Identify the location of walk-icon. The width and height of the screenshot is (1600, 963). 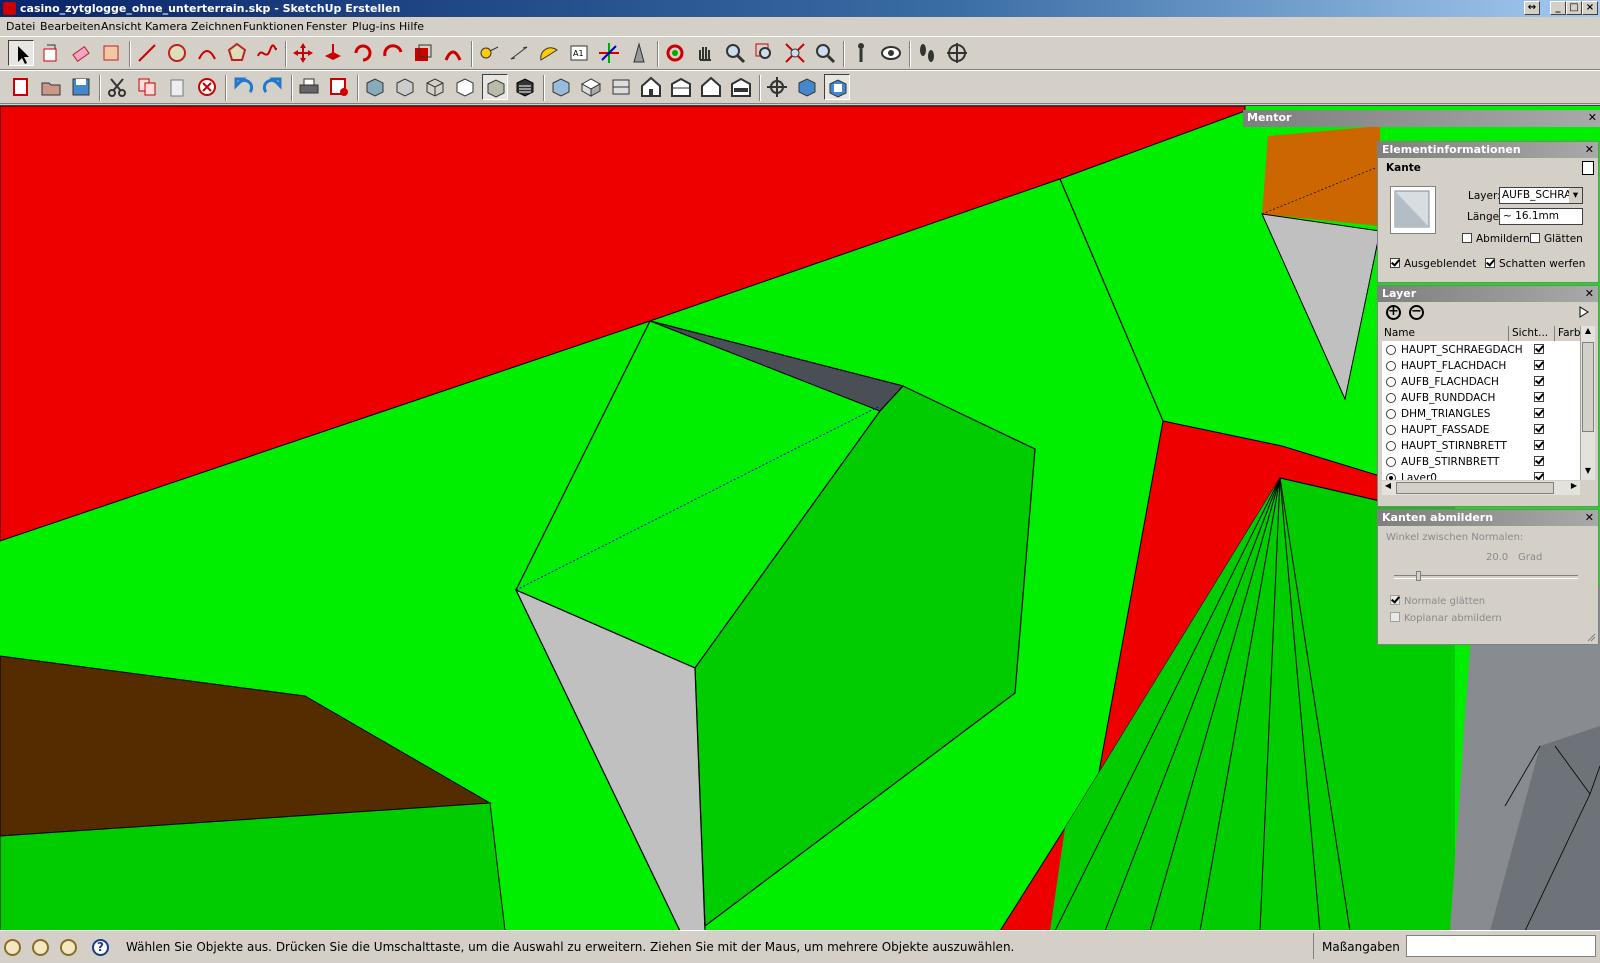
(927, 53).